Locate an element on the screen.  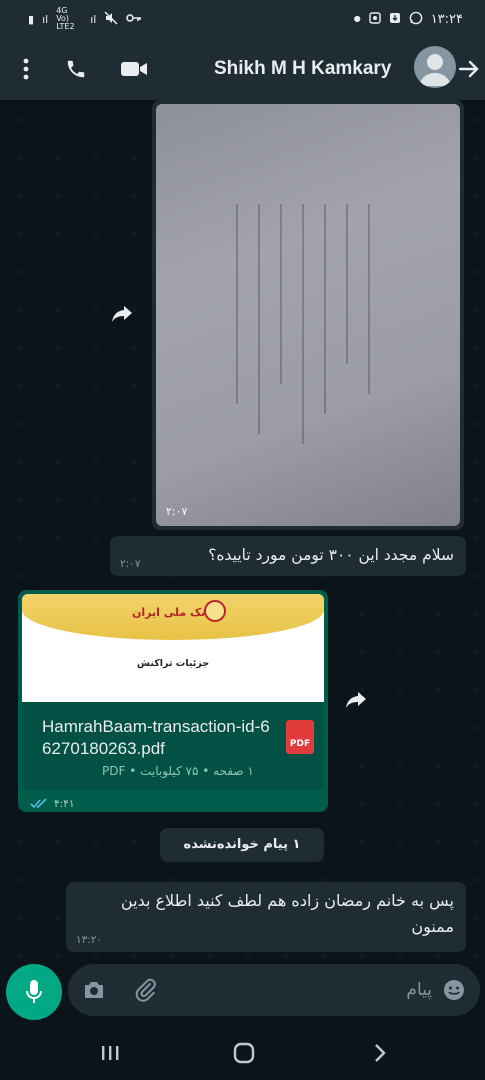
attach-icon is located at coordinates (146, 990).